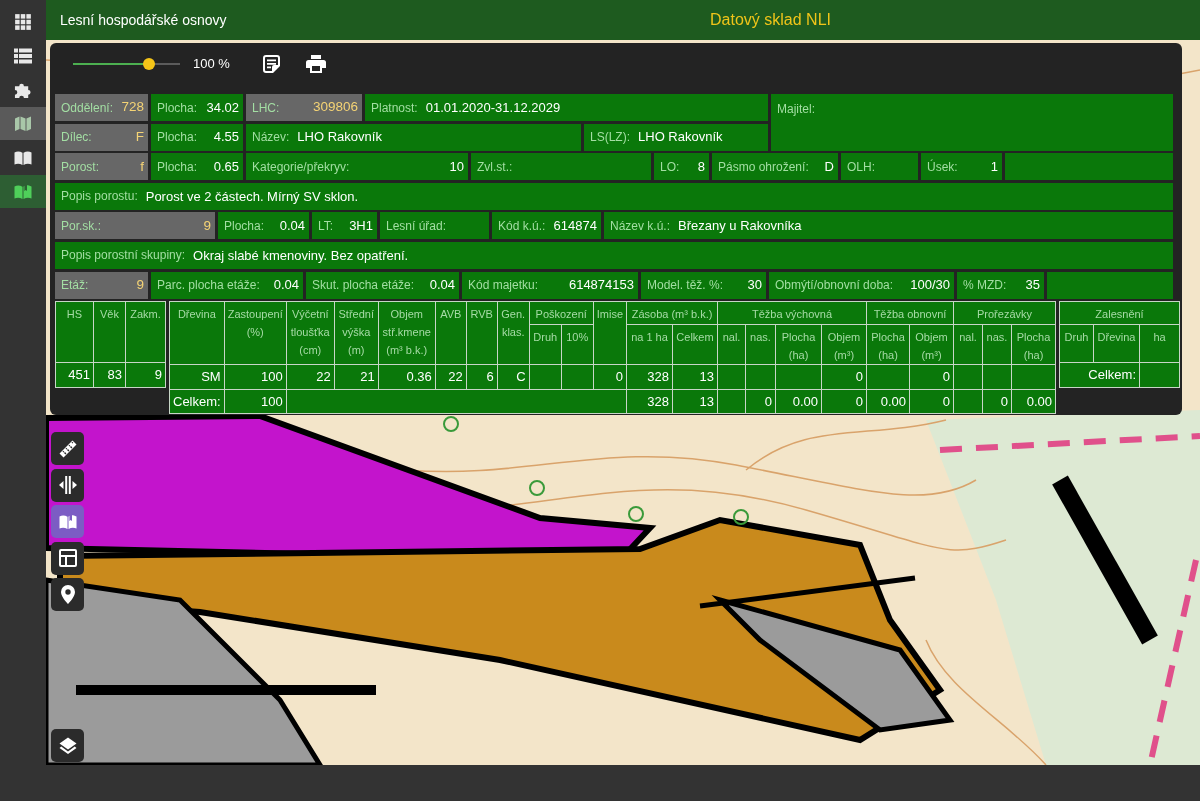 The image size is (1200, 801). I want to click on column-header: na 1 ha, so click(649, 344).